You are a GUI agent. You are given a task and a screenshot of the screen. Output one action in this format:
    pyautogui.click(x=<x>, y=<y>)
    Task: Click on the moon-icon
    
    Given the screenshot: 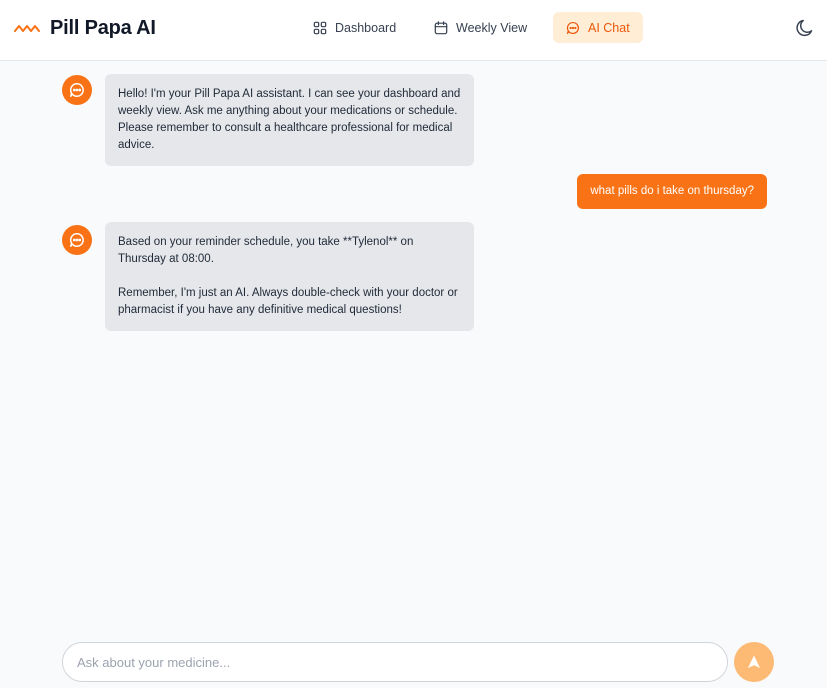 What is the action you would take?
    pyautogui.click(x=804, y=28)
    